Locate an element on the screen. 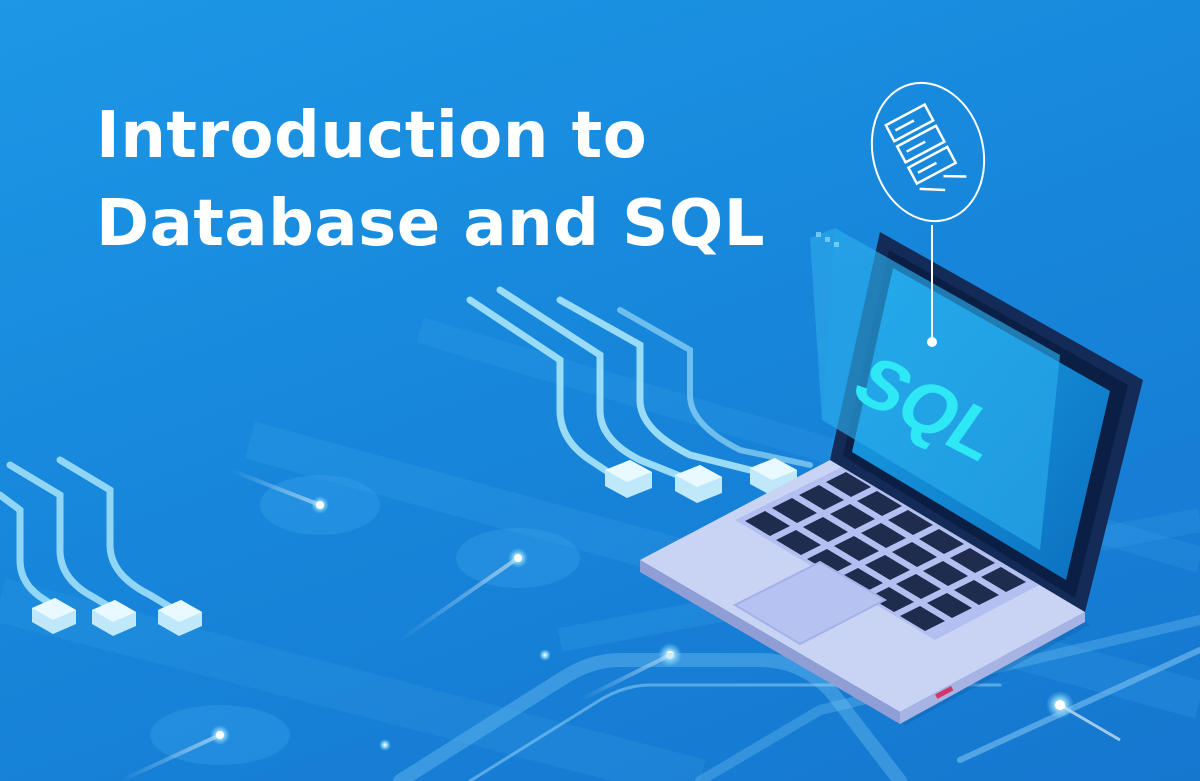 This screenshot has width=1200, height=781. network-cables-left is located at coordinates (89, 535).